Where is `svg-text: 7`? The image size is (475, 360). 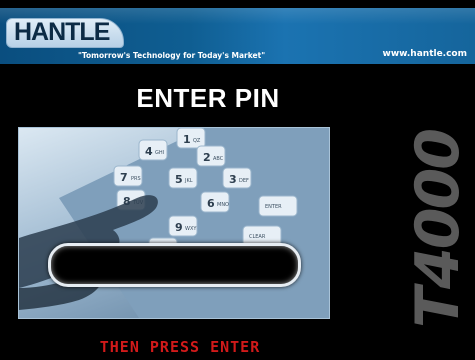
svg-text: 7 is located at coordinates (124, 177).